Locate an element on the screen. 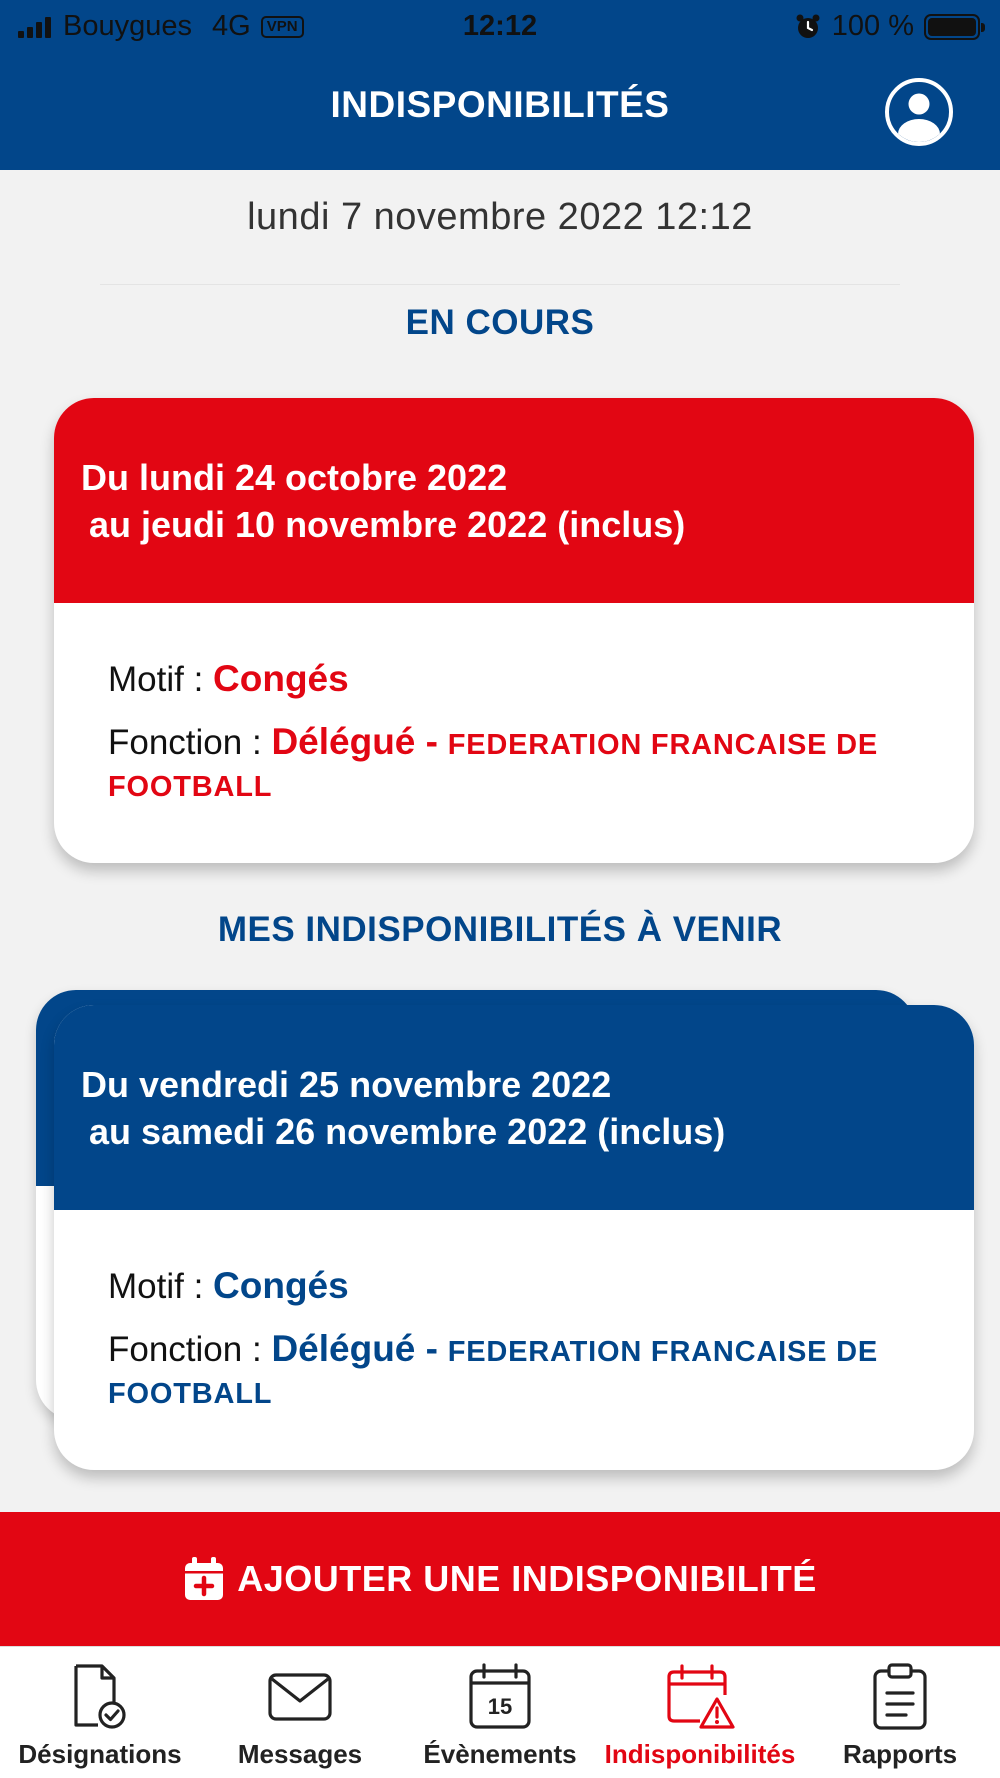 The height and width of the screenshot is (1778, 1000). calendar-plus-icon is located at coordinates (204, 1578).